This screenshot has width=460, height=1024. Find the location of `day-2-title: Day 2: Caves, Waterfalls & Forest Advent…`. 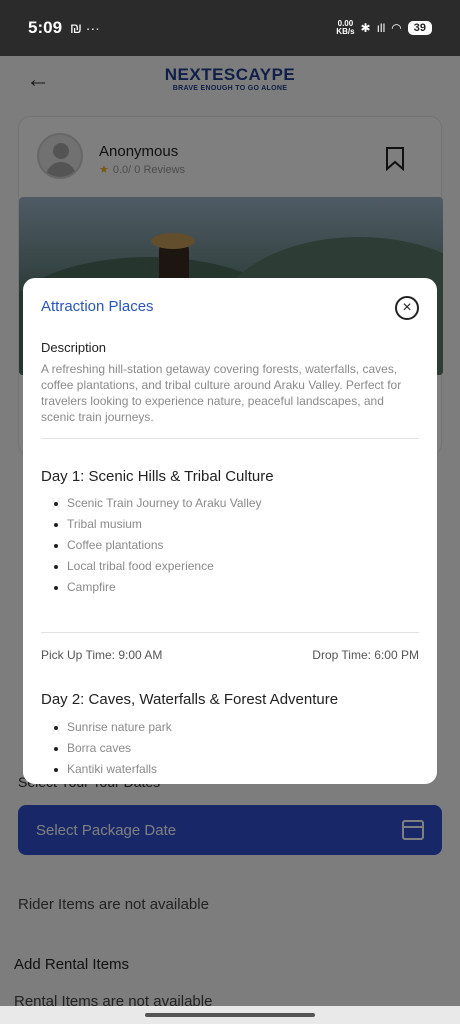

day-2-title: Day 2: Caves, Waterfalls & Forest Advent… is located at coordinates (190, 699).